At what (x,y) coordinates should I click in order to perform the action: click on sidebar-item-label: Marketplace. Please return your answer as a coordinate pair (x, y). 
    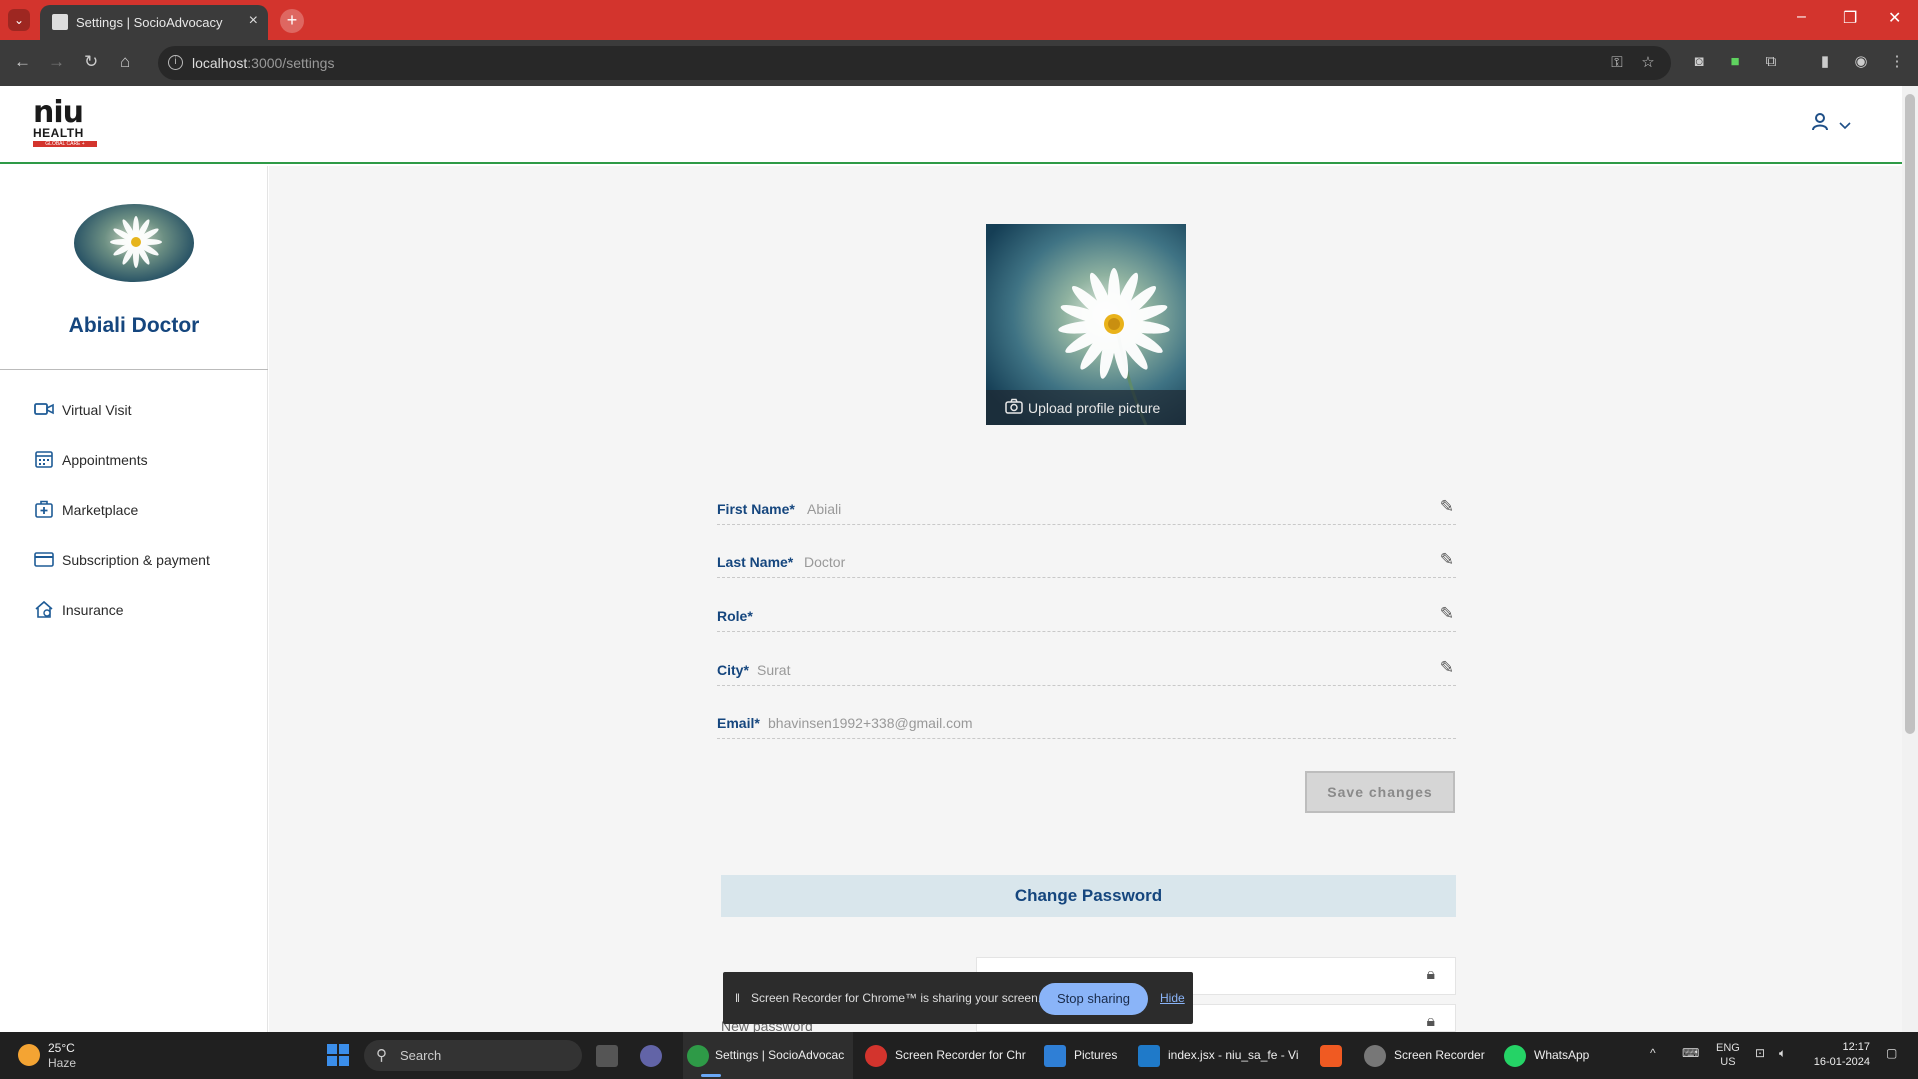
    Looking at the image, I should click on (100, 510).